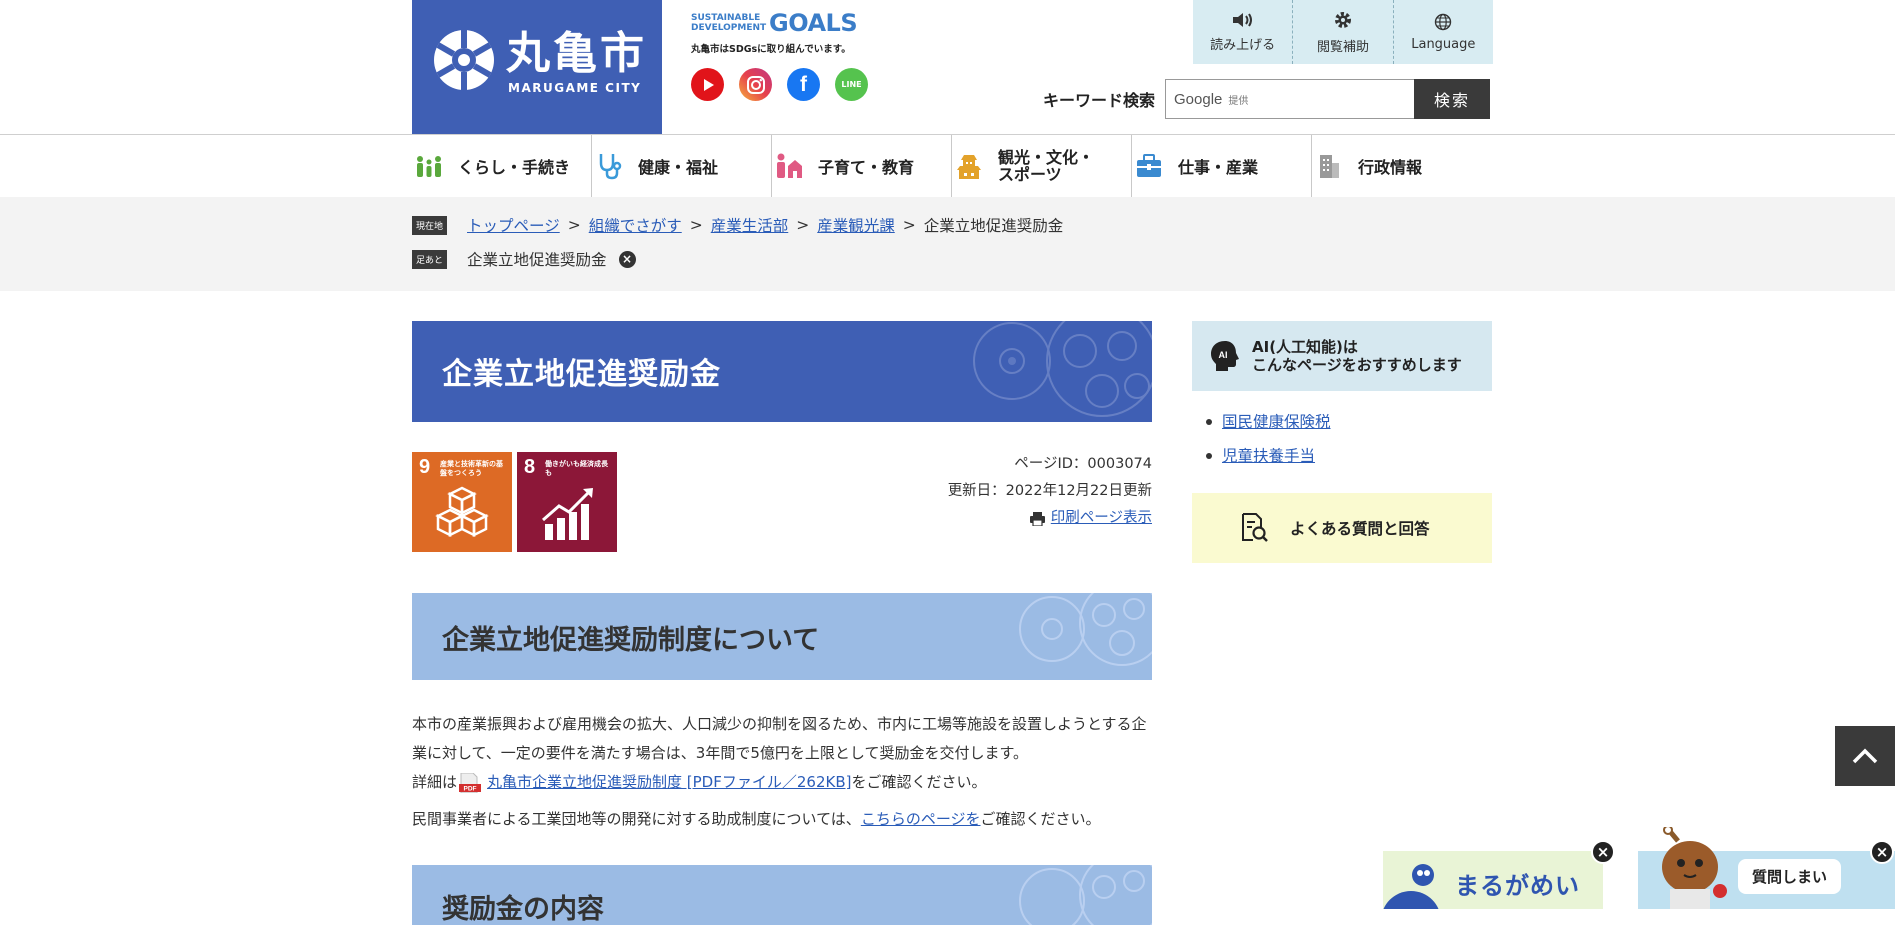  What do you see at coordinates (435, 782) in the screenshot?
I see `details-prefix: 詳細は` at bounding box center [435, 782].